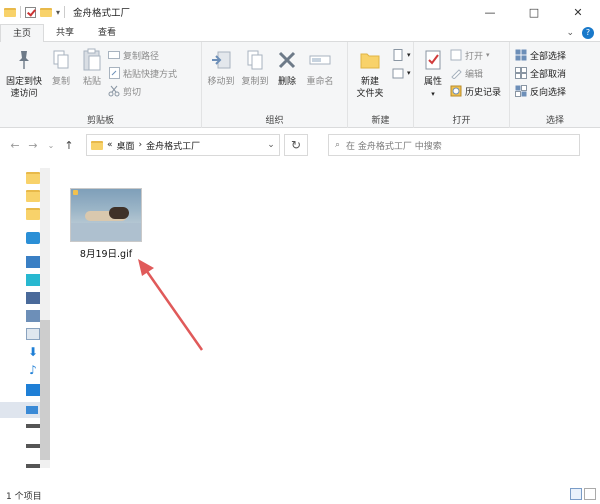  What do you see at coordinates (590, 494) in the screenshot?
I see `large-icons-view-button` at bounding box center [590, 494].